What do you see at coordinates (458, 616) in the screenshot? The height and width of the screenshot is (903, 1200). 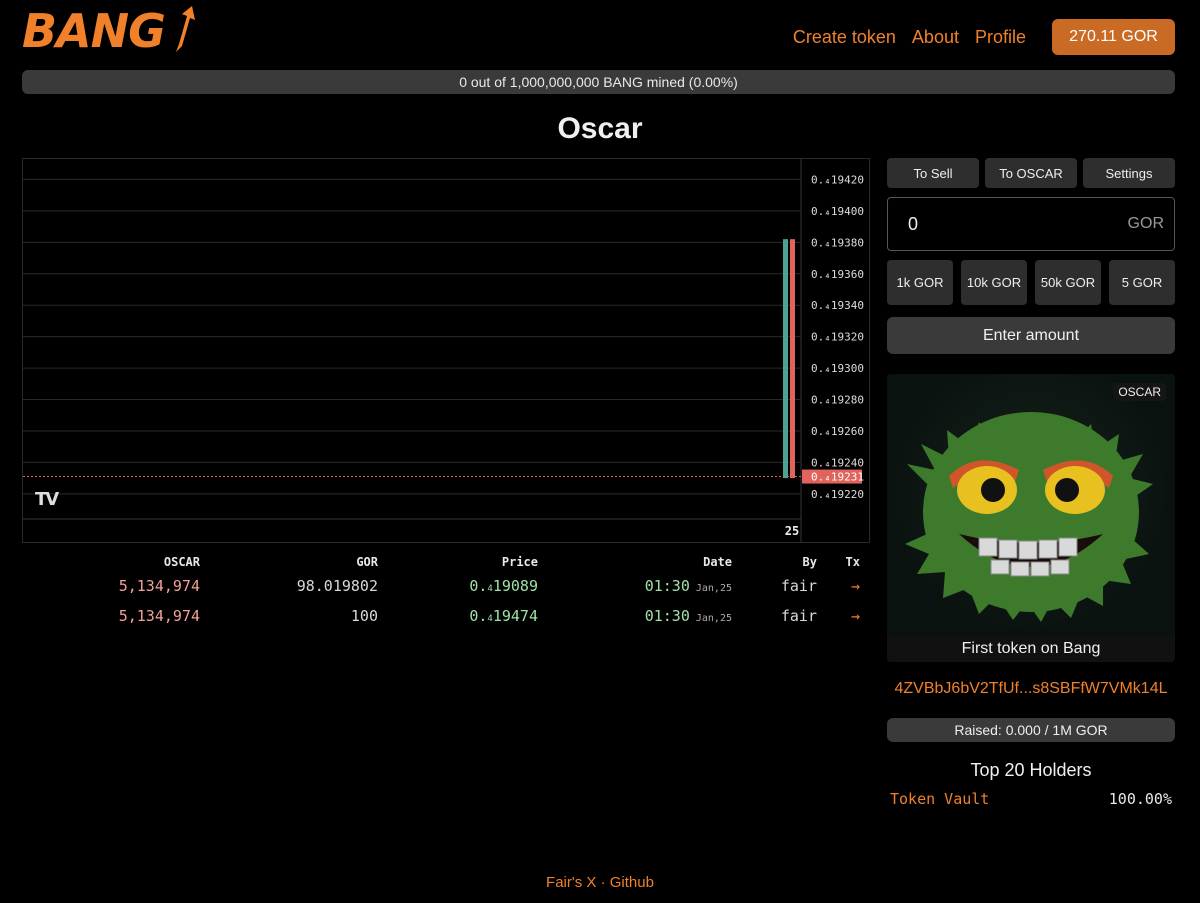 I see `trade-price: 0.419474` at bounding box center [458, 616].